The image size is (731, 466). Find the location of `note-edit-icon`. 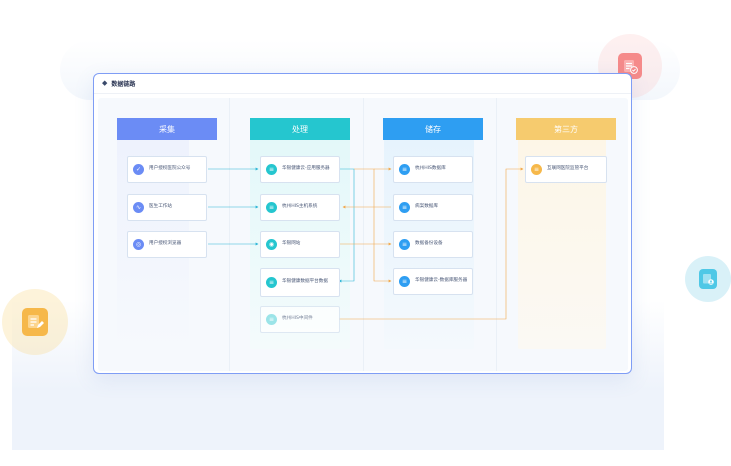

note-edit-icon is located at coordinates (36, 321).